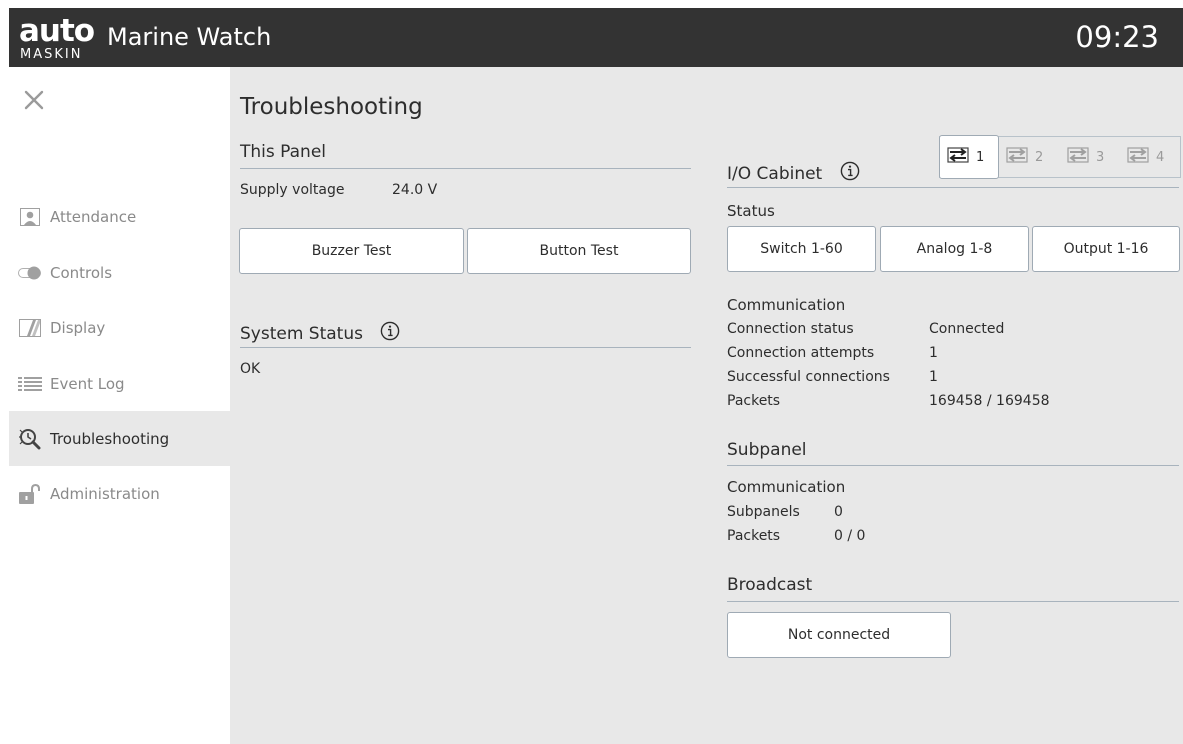 The width and height of the screenshot is (1183, 744). What do you see at coordinates (933, 377) in the screenshot?
I see `successful-connections-value: 1` at bounding box center [933, 377].